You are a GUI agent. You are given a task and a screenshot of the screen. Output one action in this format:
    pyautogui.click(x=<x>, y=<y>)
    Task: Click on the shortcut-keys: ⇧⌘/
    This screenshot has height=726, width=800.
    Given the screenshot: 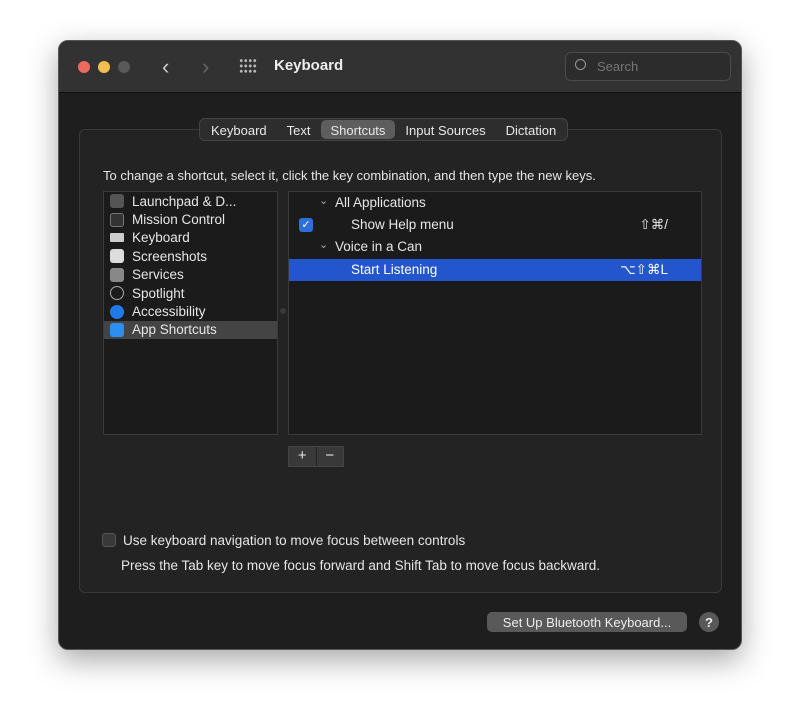 What is the action you would take?
    pyautogui.click(x=653, y=225)
    